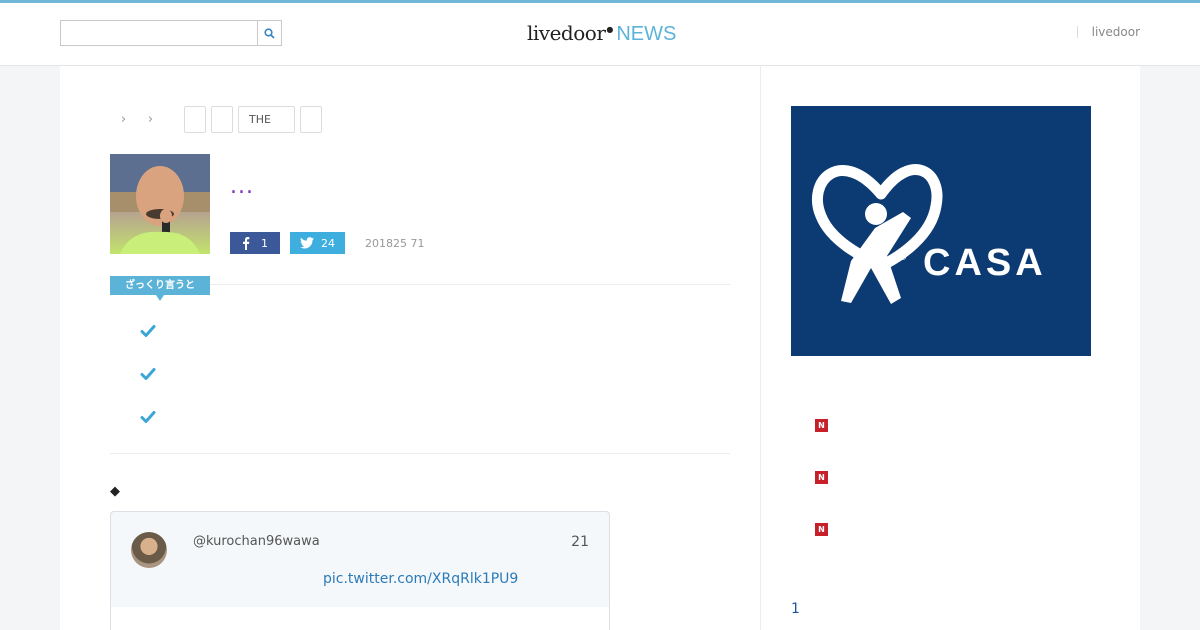 This screenshot has height=630, width=1200. Describe the element at coordinates (246, 243) in the screenshot. I see `facebook-icon` at that location.